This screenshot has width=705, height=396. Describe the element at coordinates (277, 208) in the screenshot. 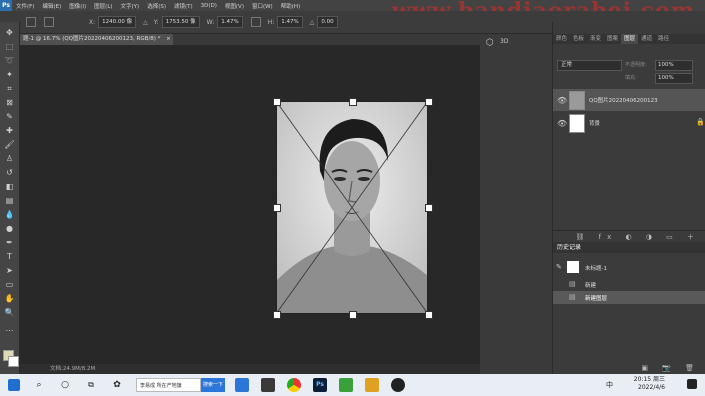

I see `transform-handle-ml` at that location.